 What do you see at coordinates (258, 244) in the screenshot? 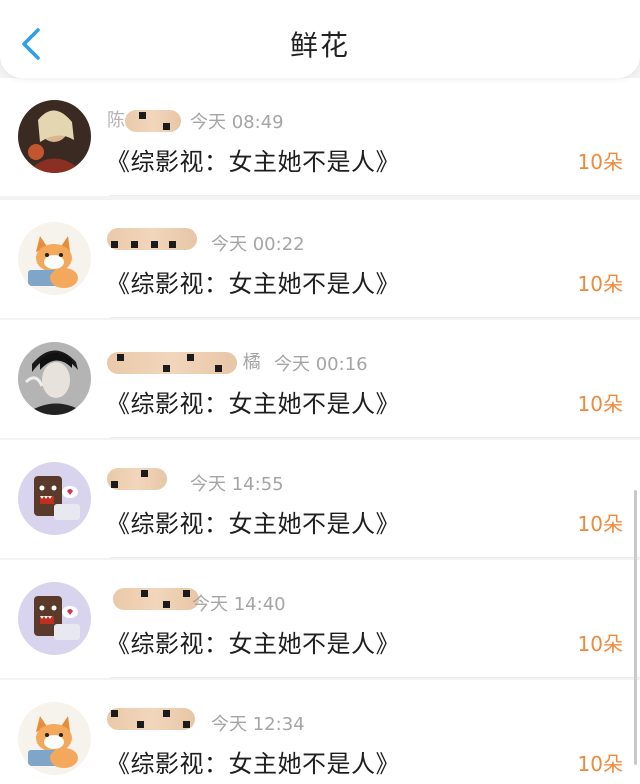
I see `gift-time: 今天 00:22` at bounding box center [258, 244].